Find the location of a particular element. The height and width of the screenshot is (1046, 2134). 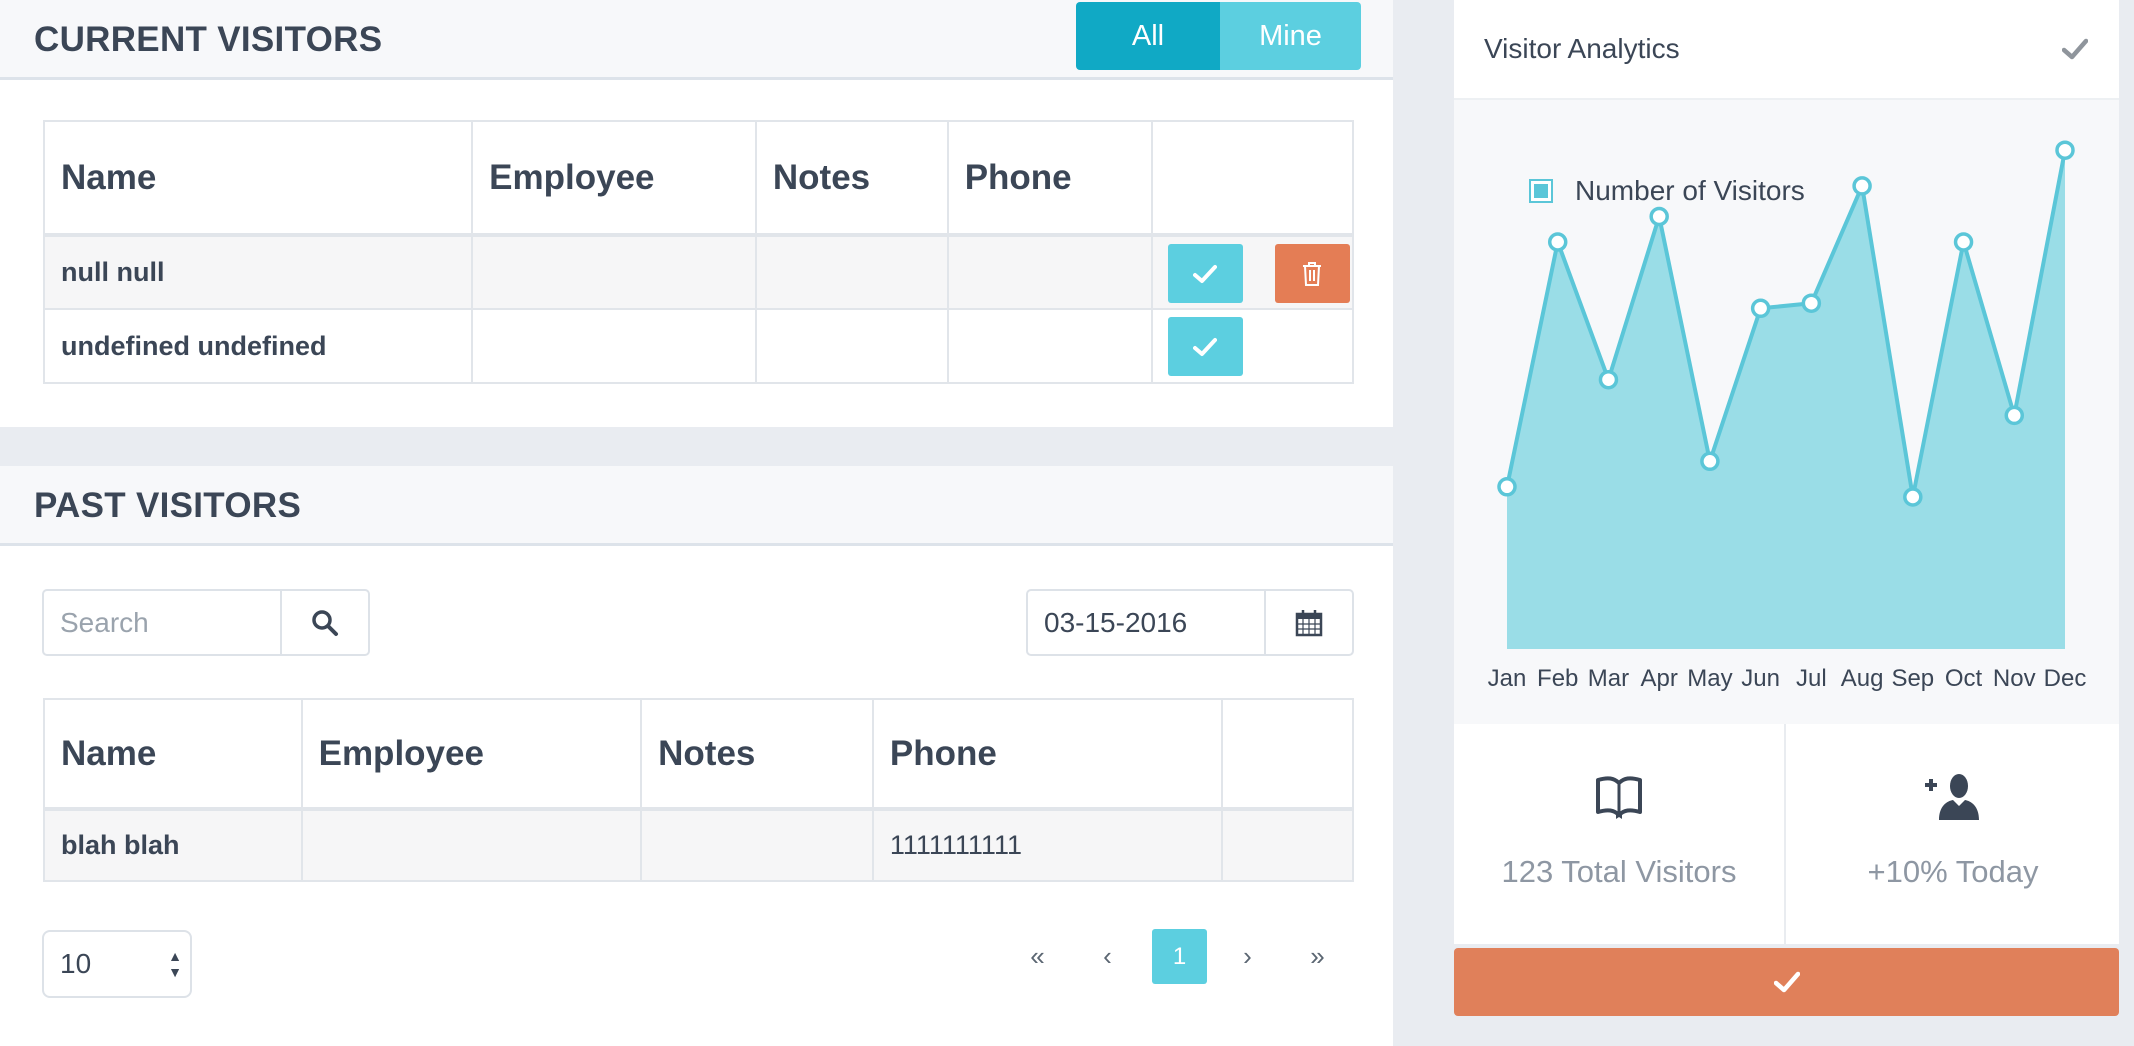

date-input is located at coordinates (1146, 622).